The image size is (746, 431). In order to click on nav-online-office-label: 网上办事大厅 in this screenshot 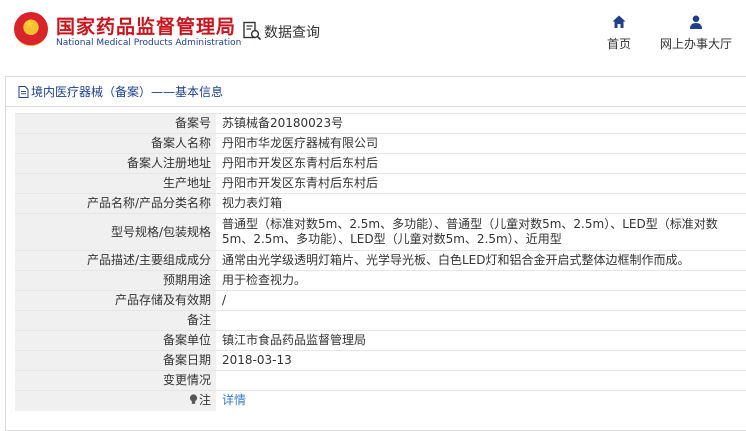, I will do `click(695, 44)`.